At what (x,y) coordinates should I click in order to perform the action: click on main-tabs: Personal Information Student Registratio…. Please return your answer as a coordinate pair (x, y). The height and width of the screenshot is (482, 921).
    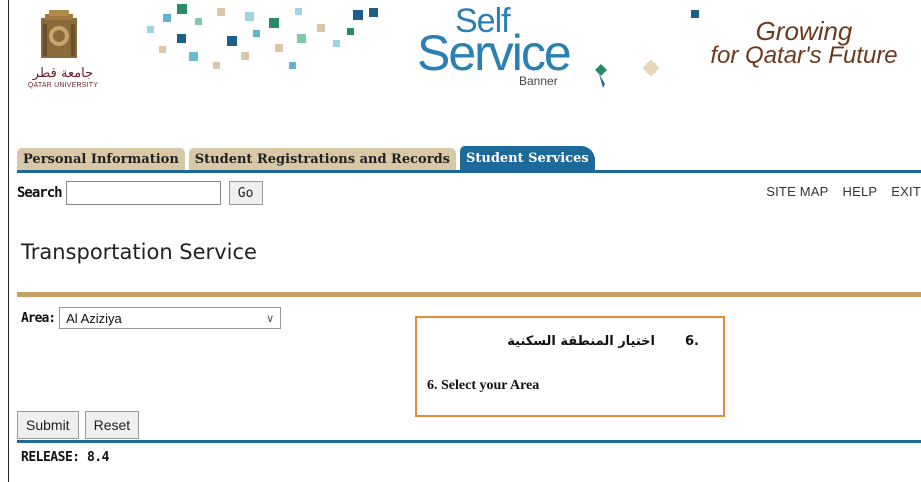
    Looking at the image, I should click on (308, 159).